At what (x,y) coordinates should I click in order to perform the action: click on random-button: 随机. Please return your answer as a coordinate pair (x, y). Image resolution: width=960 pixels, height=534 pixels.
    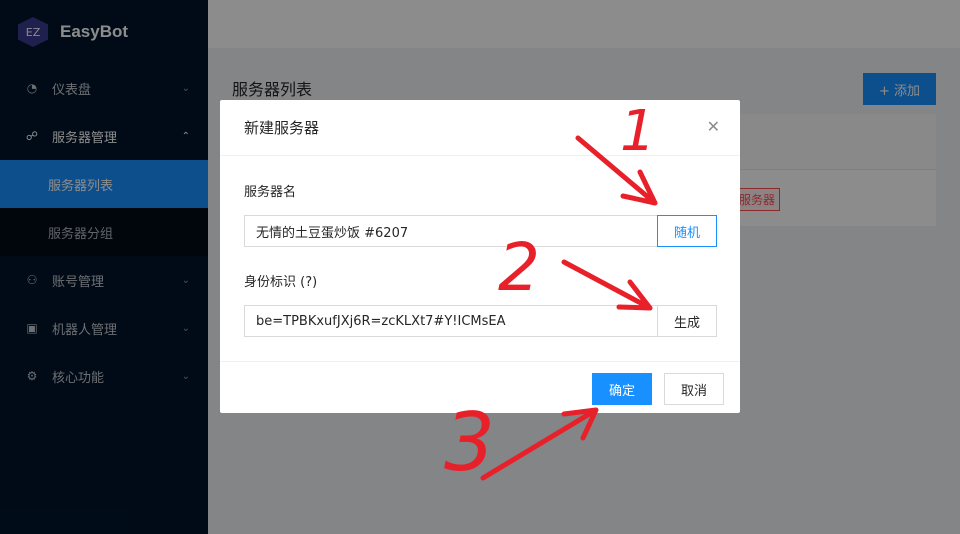
    Looking at the image, I should click on (687, 231).